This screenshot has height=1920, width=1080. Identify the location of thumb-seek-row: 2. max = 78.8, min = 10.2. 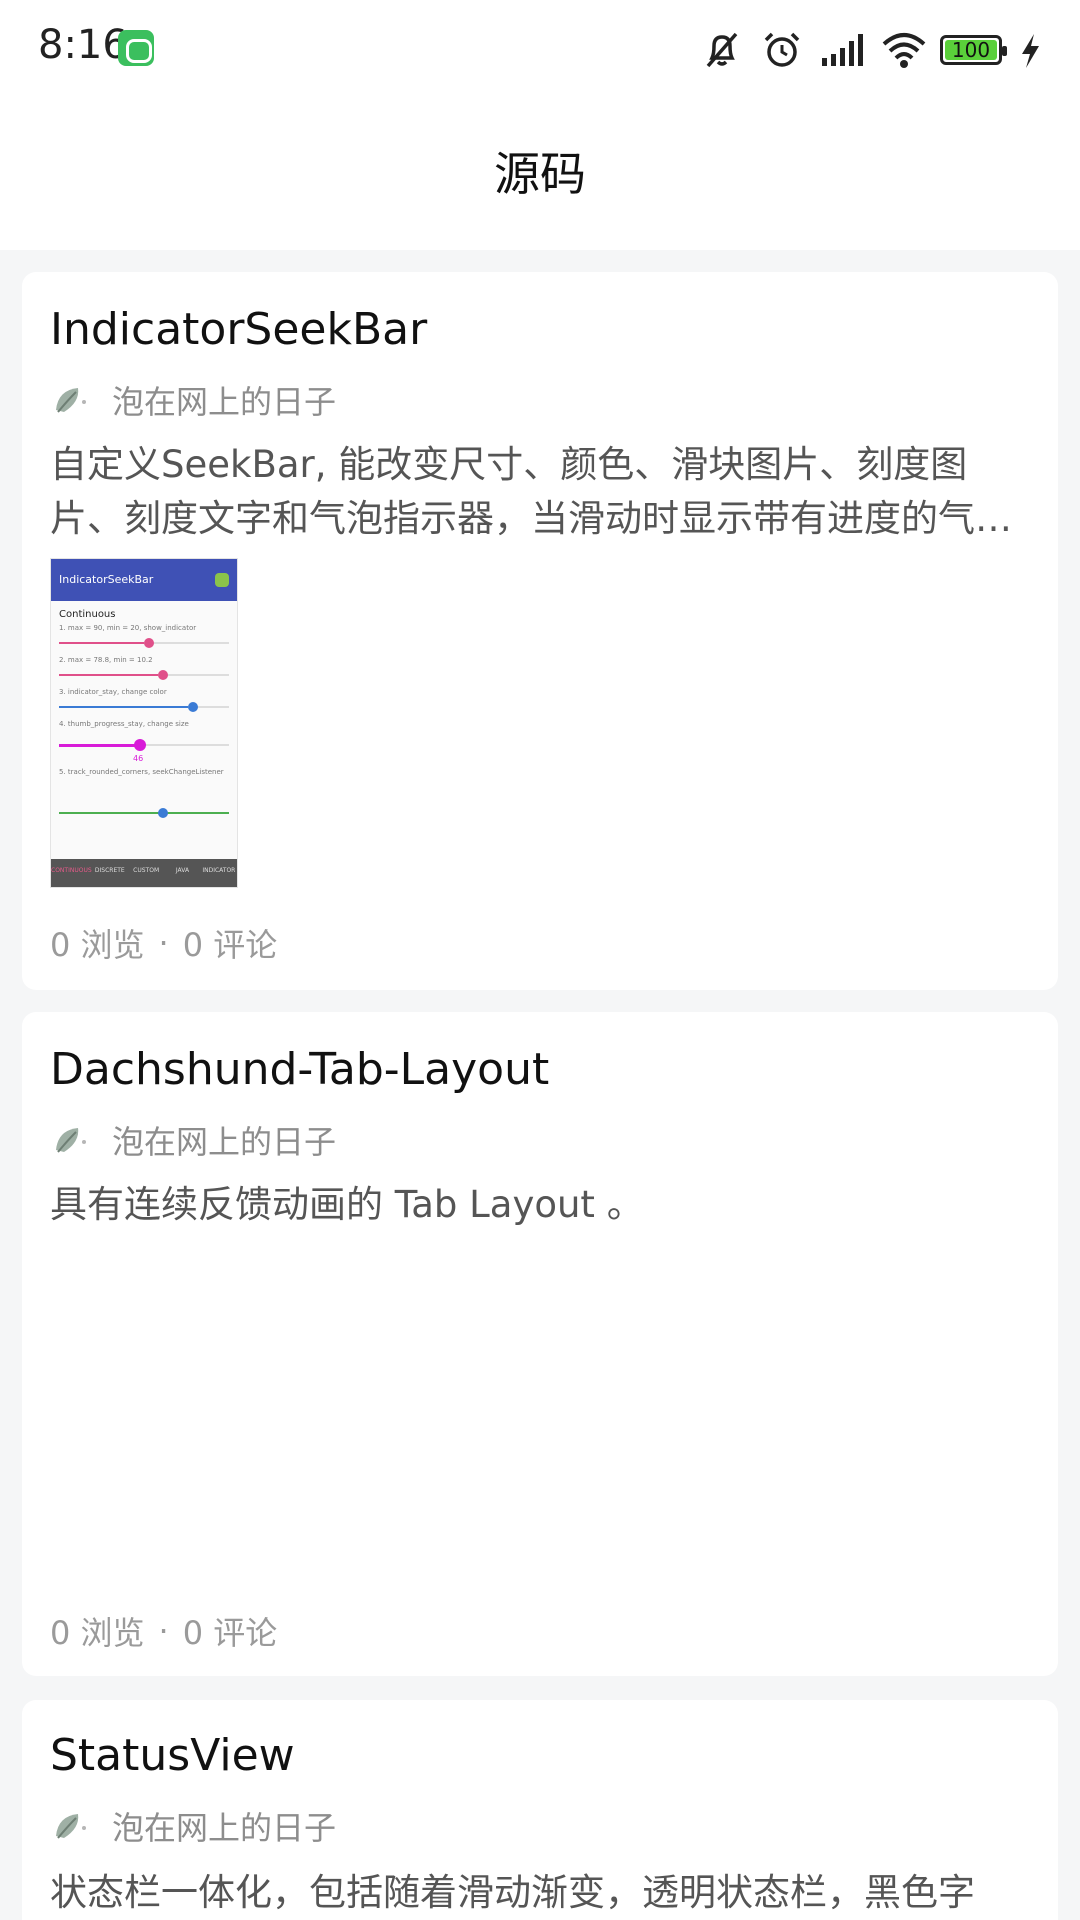
(144, 672).